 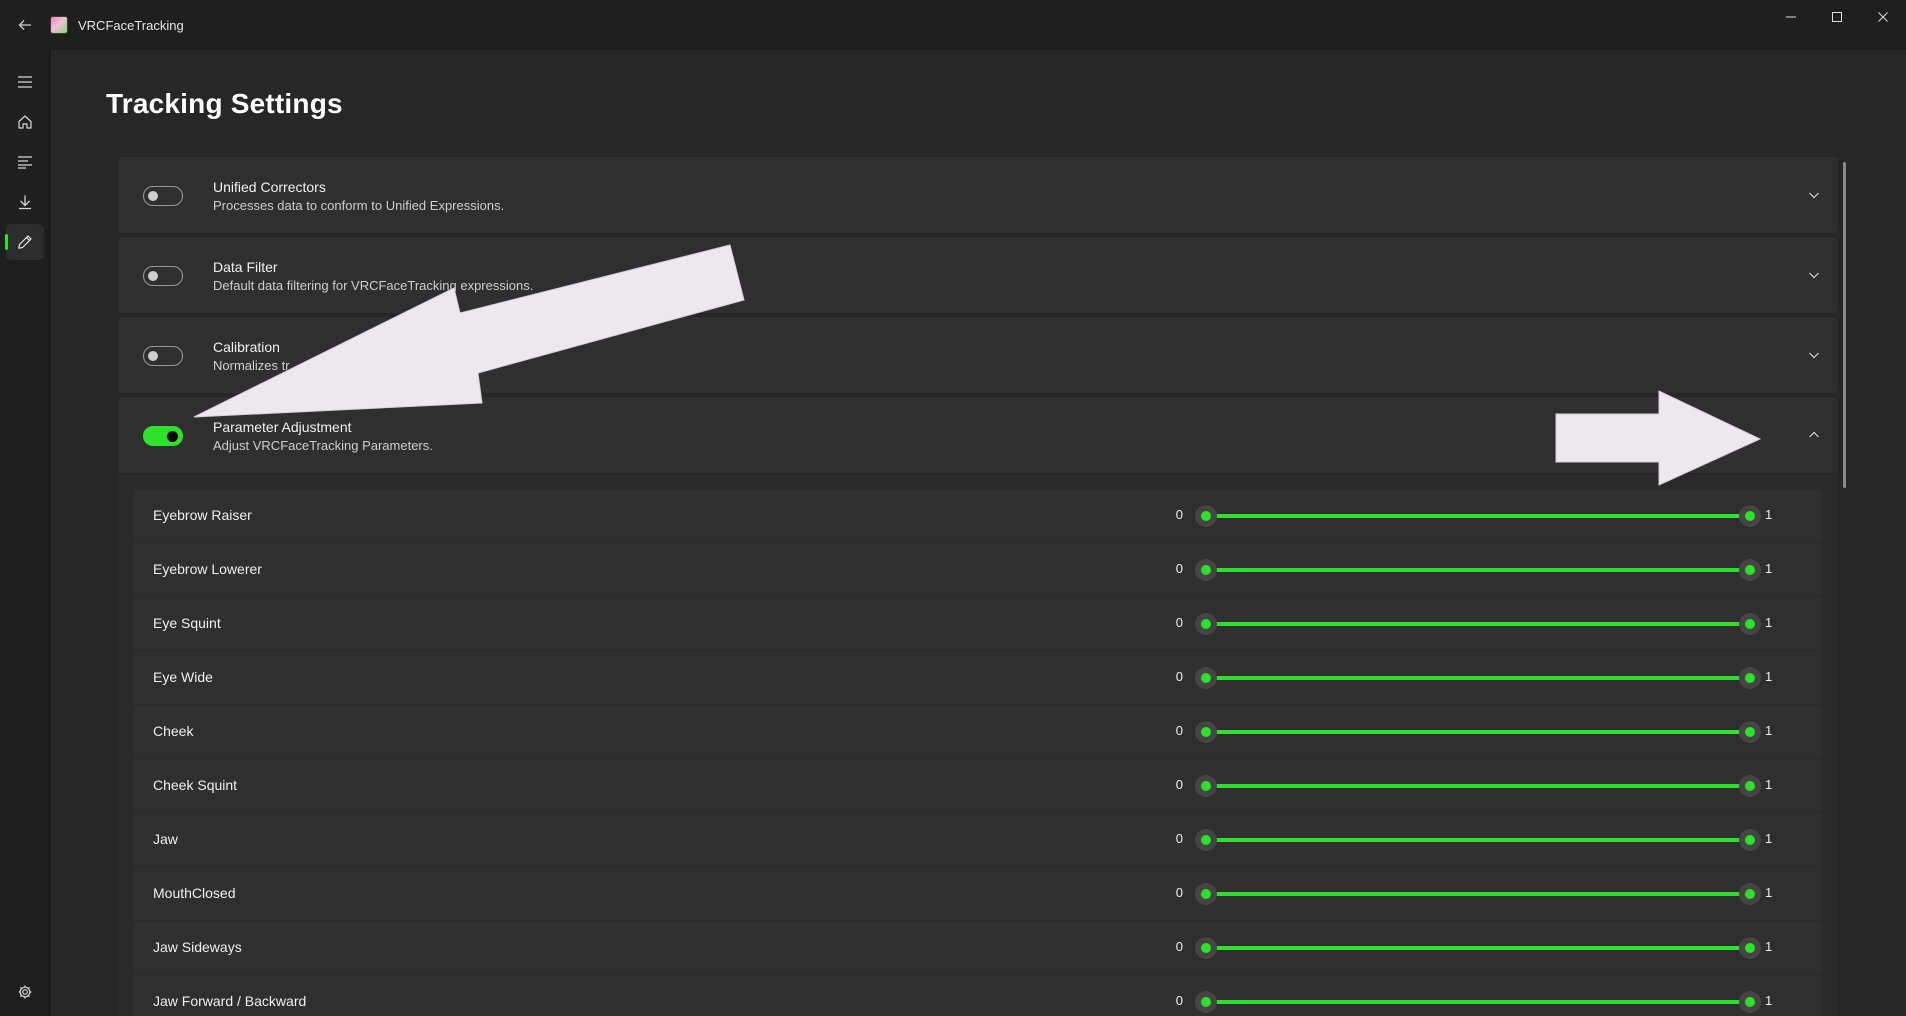 I want to click on module-title: Data Filter, so click(x=245, y=267).